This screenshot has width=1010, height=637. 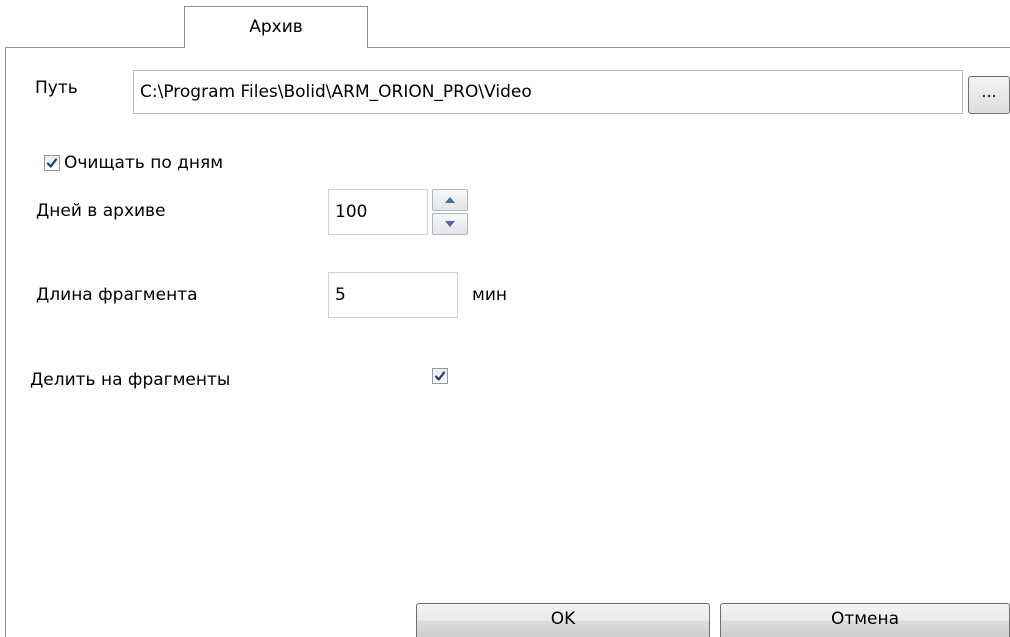 I want to click on clean-by-days-checkbox, so click(x=52, y=163).